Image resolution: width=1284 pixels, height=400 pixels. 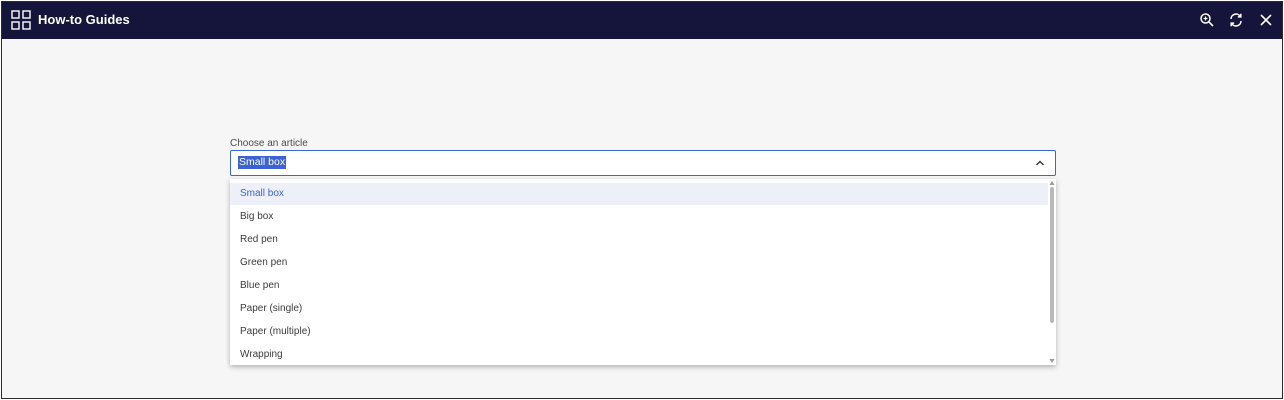 I want to click on dropdown-option-blue-pen: Blue pen, so click(x=639, y=286).